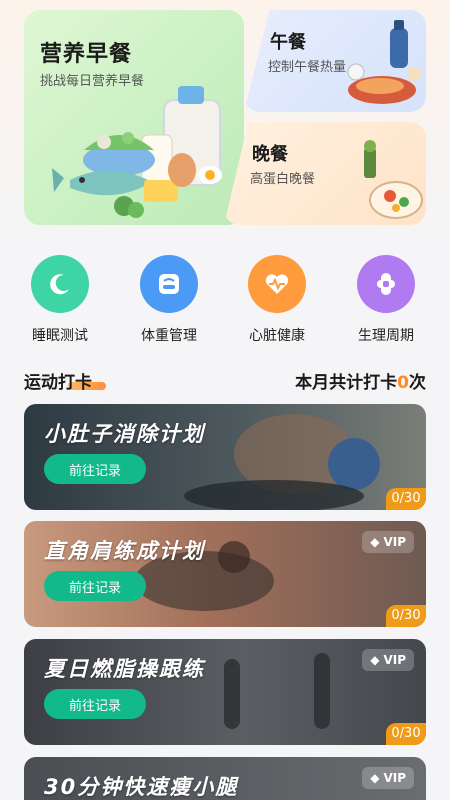 The width and height of the screenshot is (450, 800). Describe the element at coordinates (225, 692) in the screenshot. I see `plan-card: 夏日燃脂操跟练 ◆ VIP 前往记录 0/30` at that location.